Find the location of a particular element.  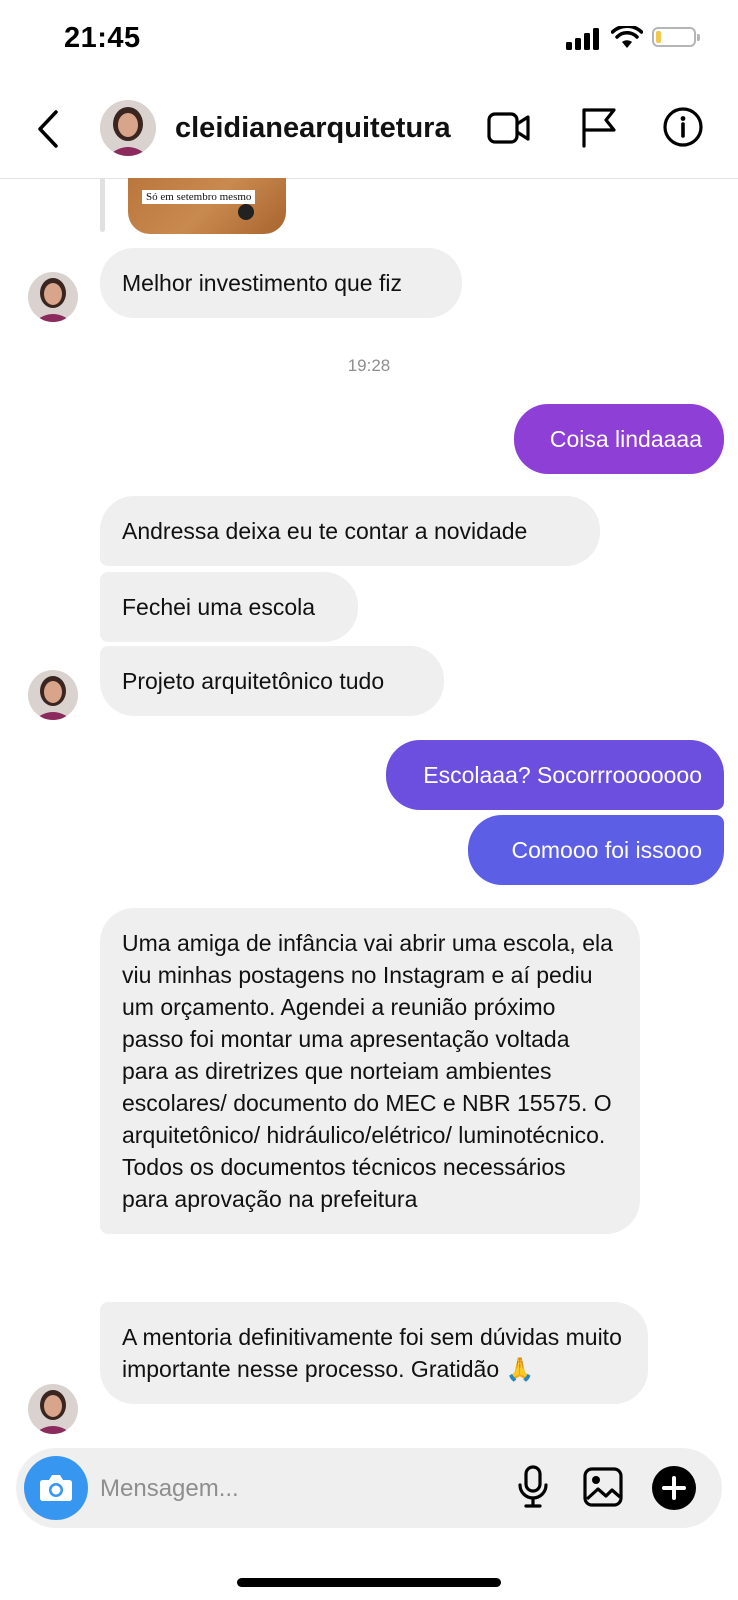

chat-header: cleidianearquitetura is located at coordinates (369, 129).